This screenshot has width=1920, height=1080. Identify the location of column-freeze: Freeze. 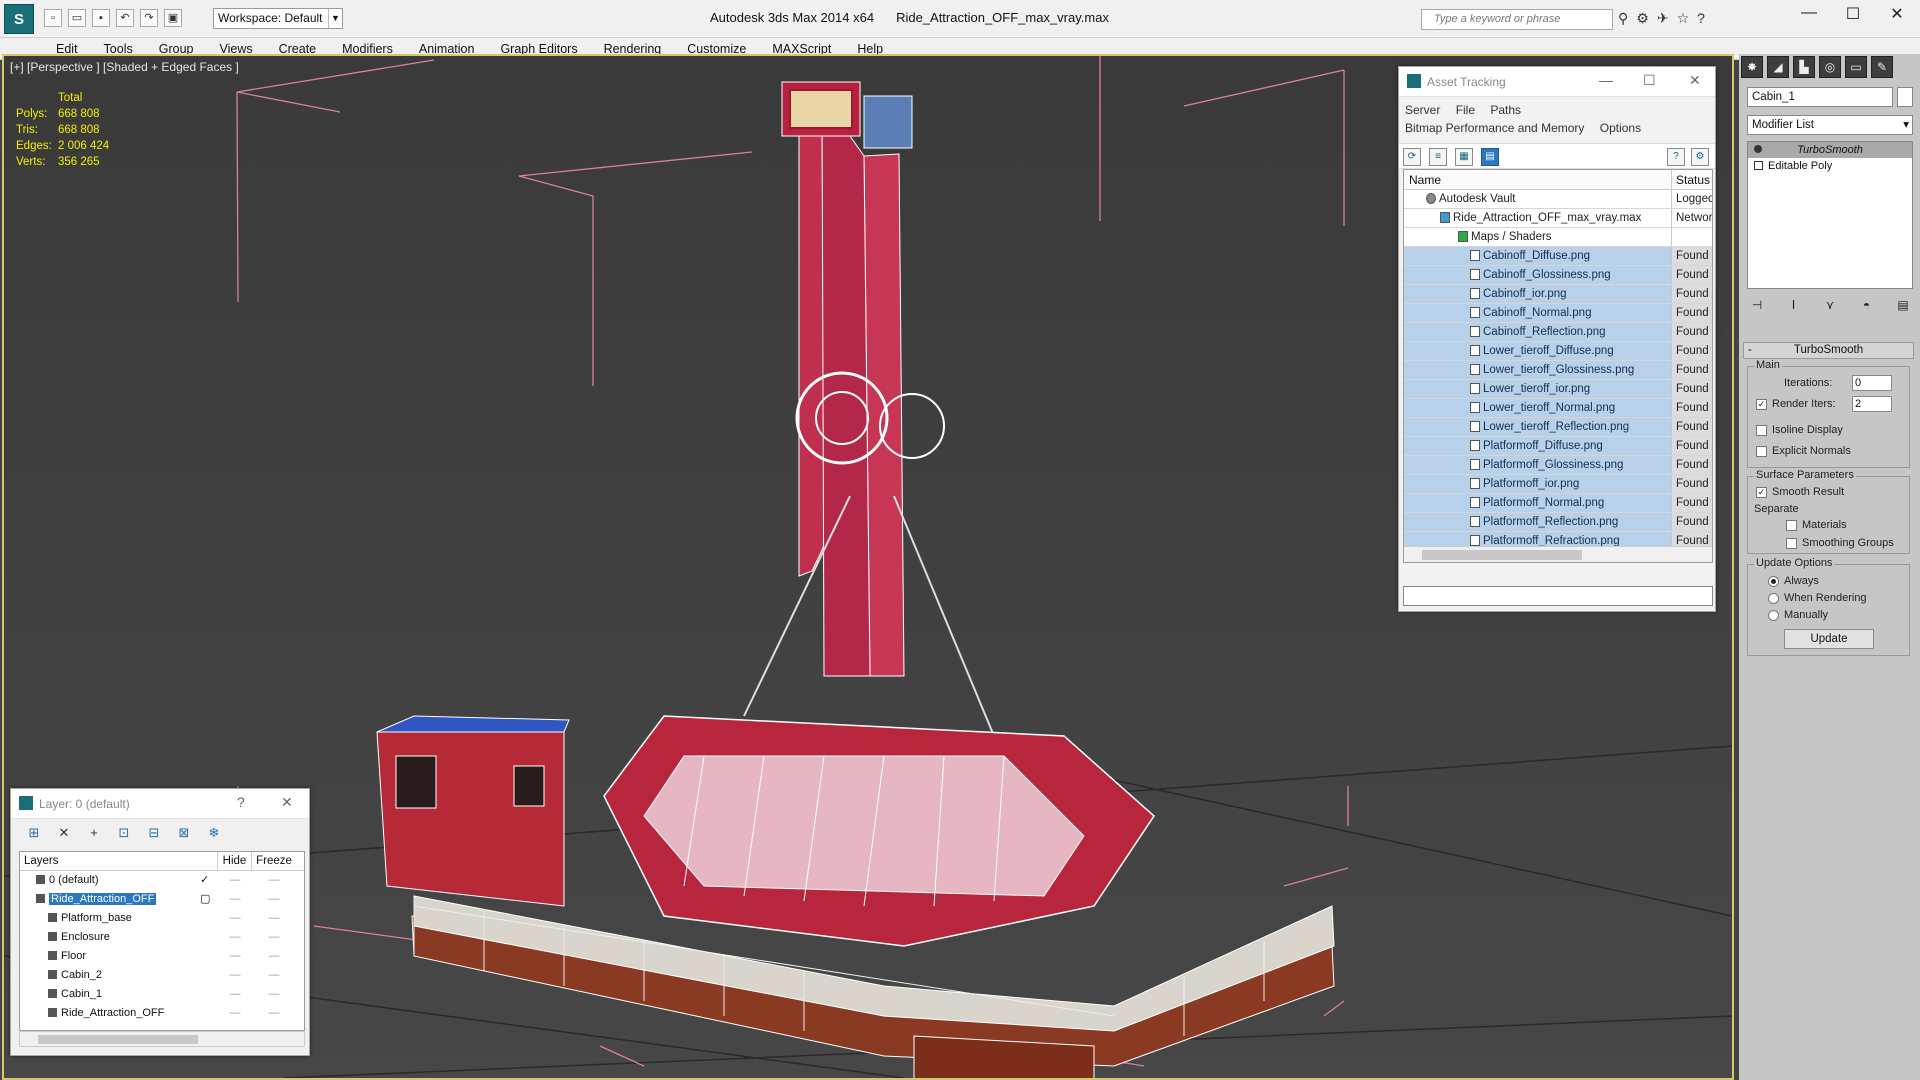
(274, 861).